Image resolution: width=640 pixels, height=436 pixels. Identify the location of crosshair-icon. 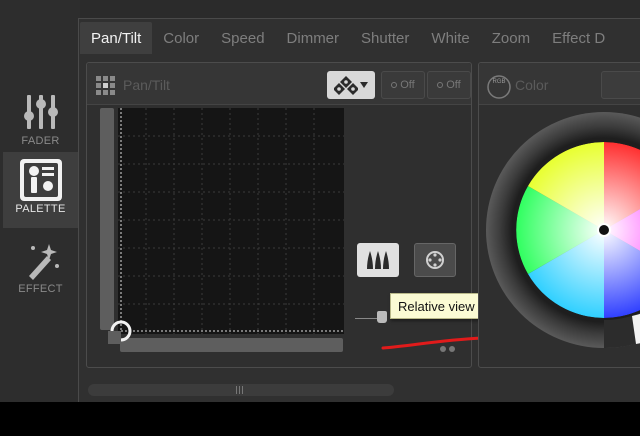
(435, 260).